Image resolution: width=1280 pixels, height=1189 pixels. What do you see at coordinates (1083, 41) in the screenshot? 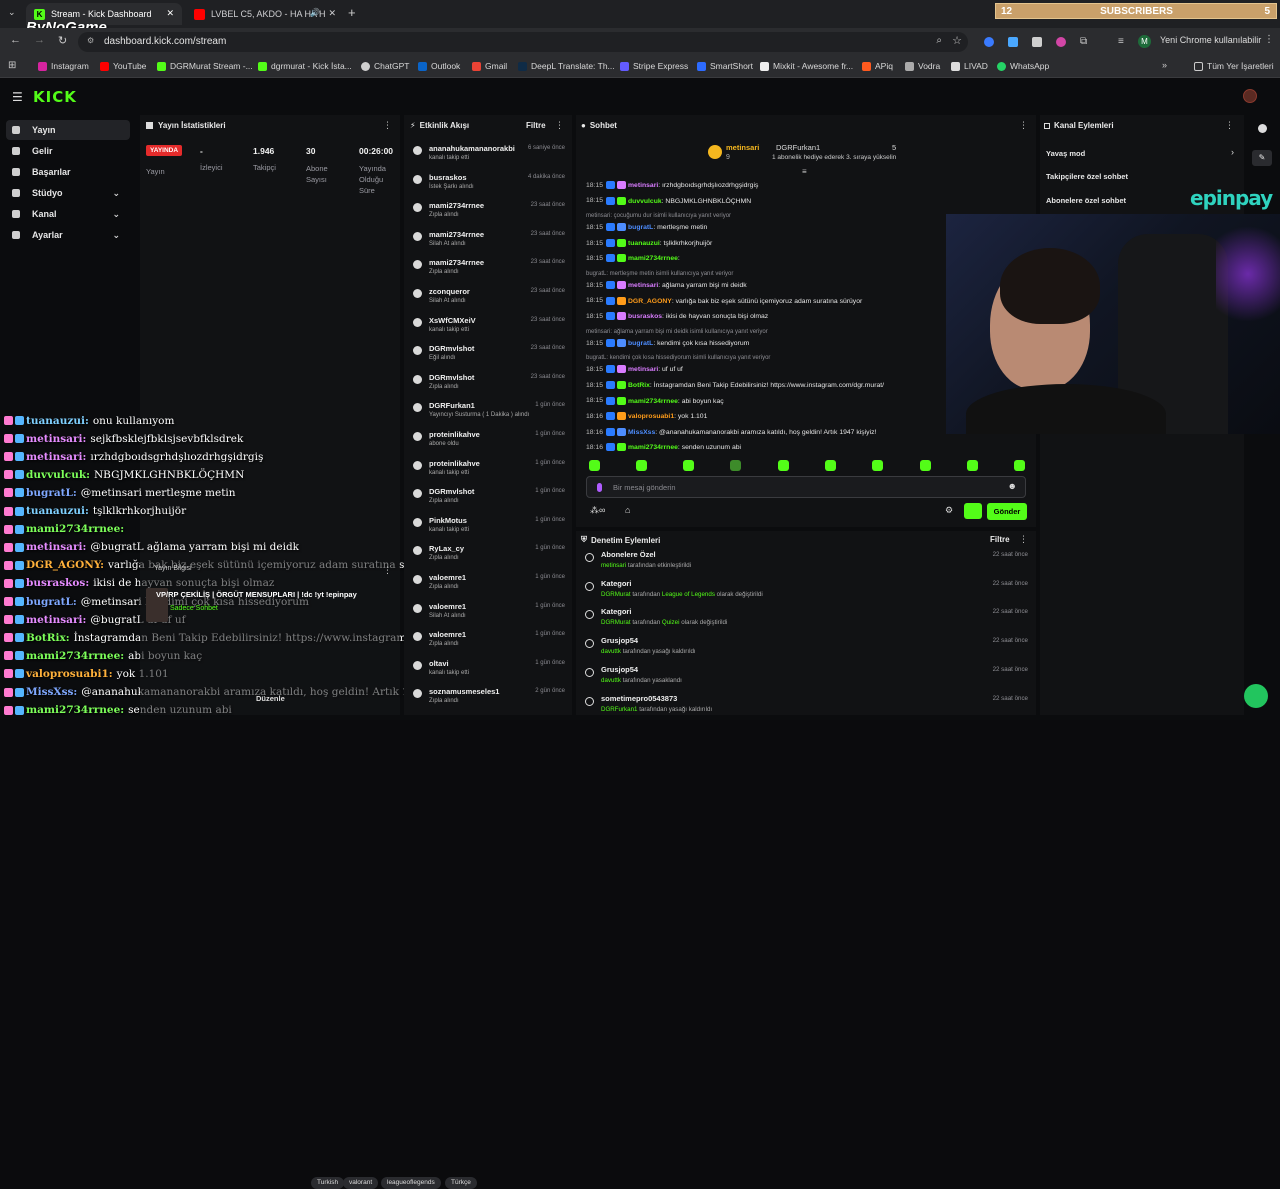
I see `puzzle-icon: ⧉` at bounding box center [1083, 41].